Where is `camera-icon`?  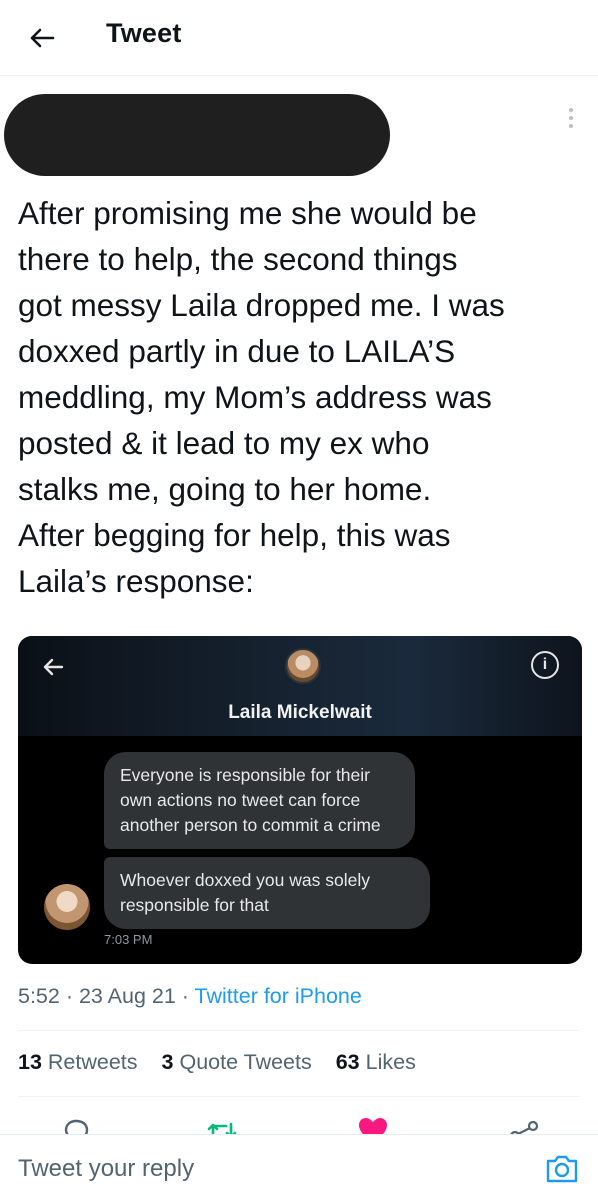 camera-icon is located at coordinates (562, 1169).